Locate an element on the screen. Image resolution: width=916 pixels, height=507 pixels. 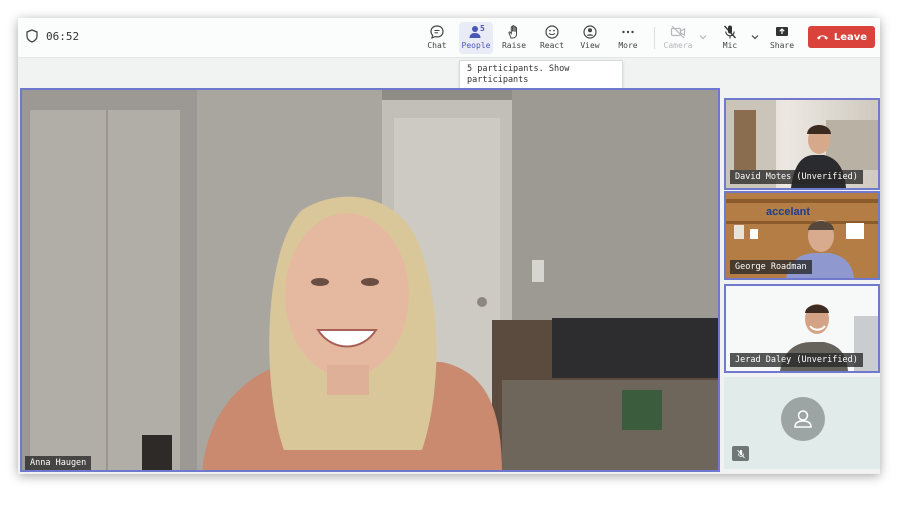
people-button: 5 People is located at coordinates (476, 38).